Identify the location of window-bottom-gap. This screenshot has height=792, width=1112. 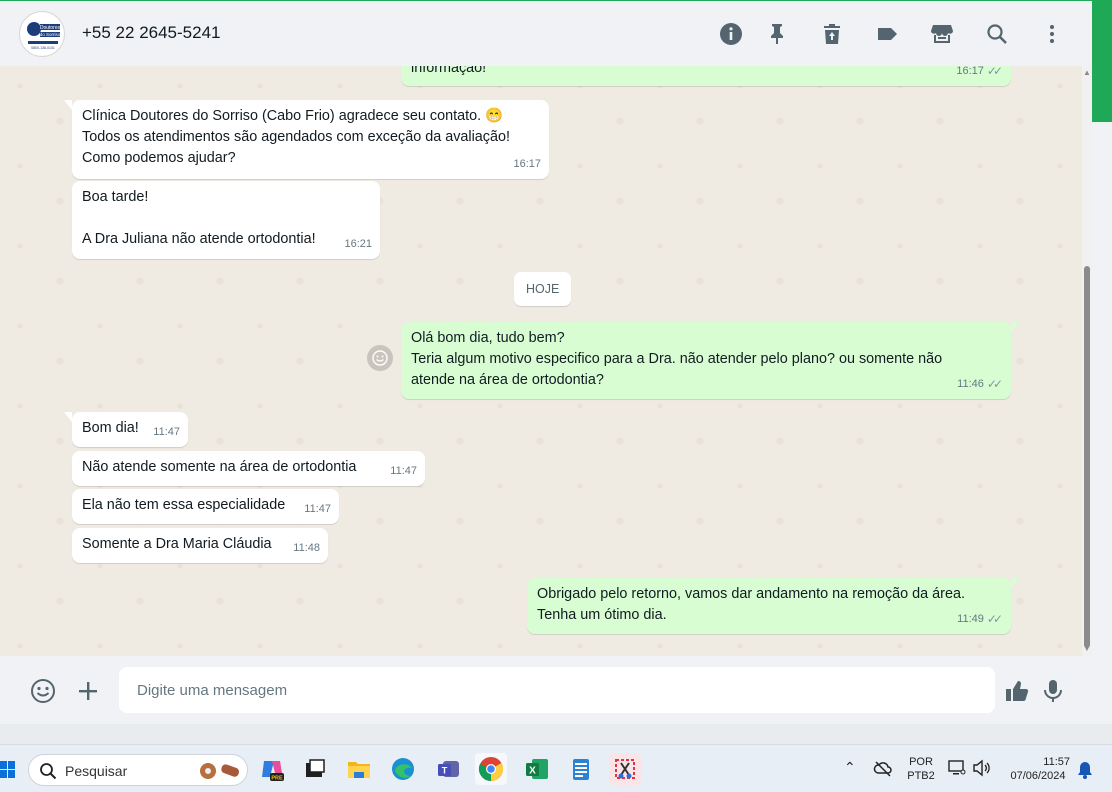
(556, 734).